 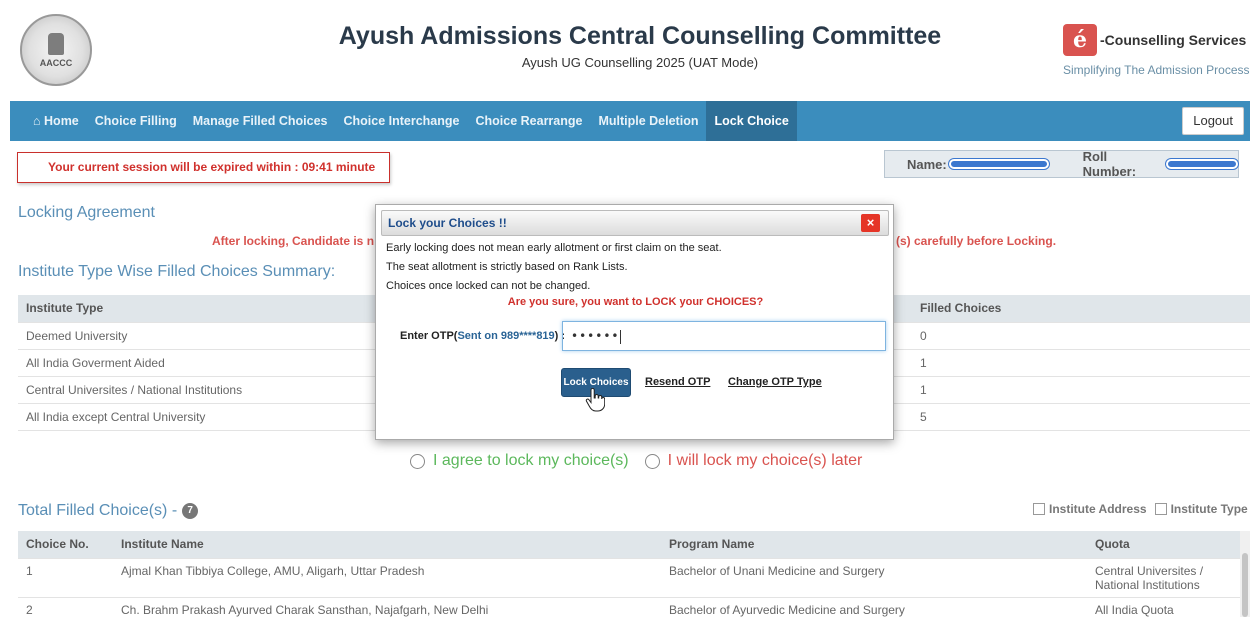 I want to click on col-program-name: Program Name, so click(x=874, y=545).